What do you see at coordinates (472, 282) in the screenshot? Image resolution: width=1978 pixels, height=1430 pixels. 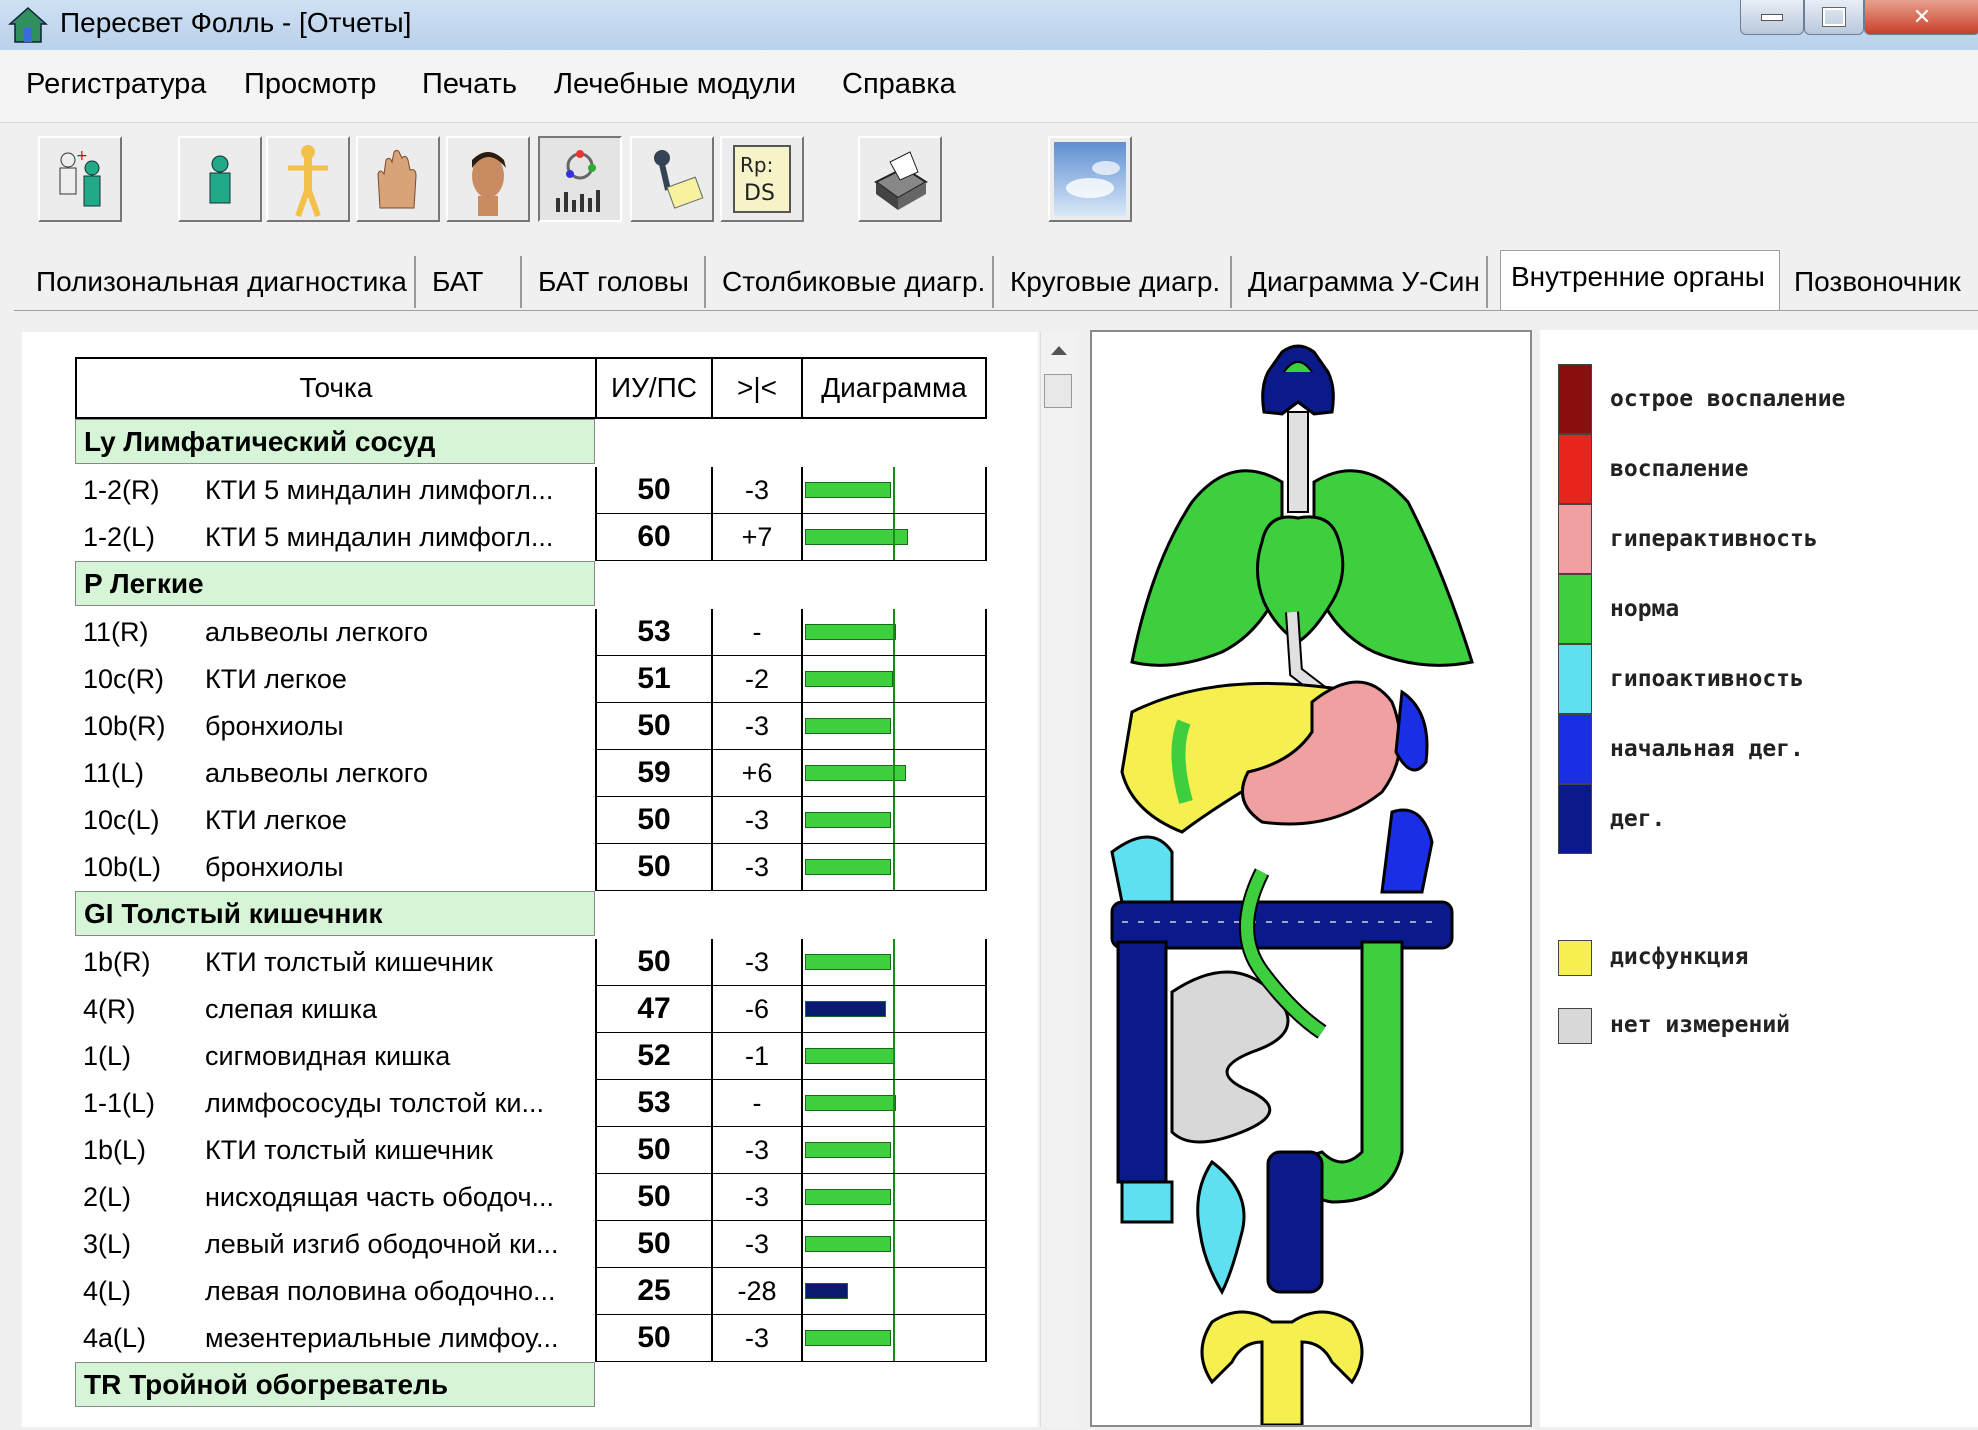 I see `tab-bat: БАТ` at bounding box center [472, 282].